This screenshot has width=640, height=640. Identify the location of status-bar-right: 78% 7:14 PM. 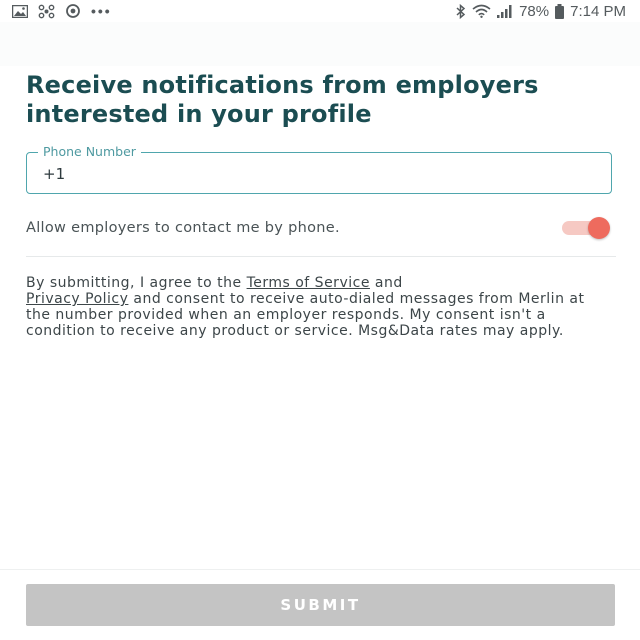
(548, 11).